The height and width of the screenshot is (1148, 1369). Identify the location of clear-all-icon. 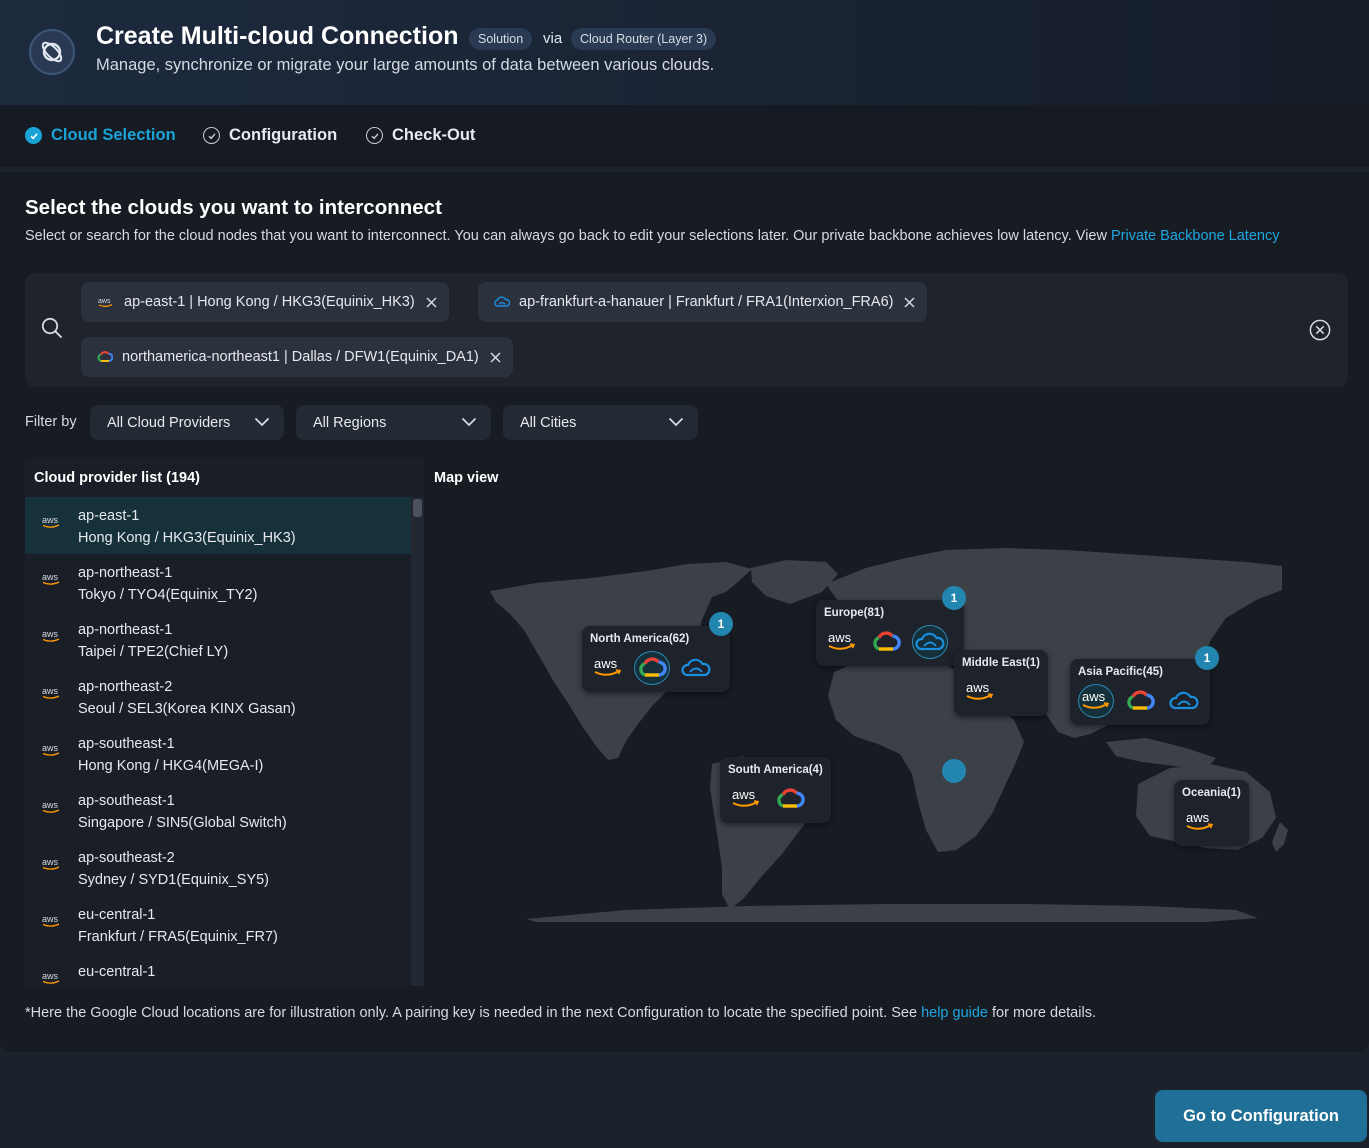
(1320, 332).